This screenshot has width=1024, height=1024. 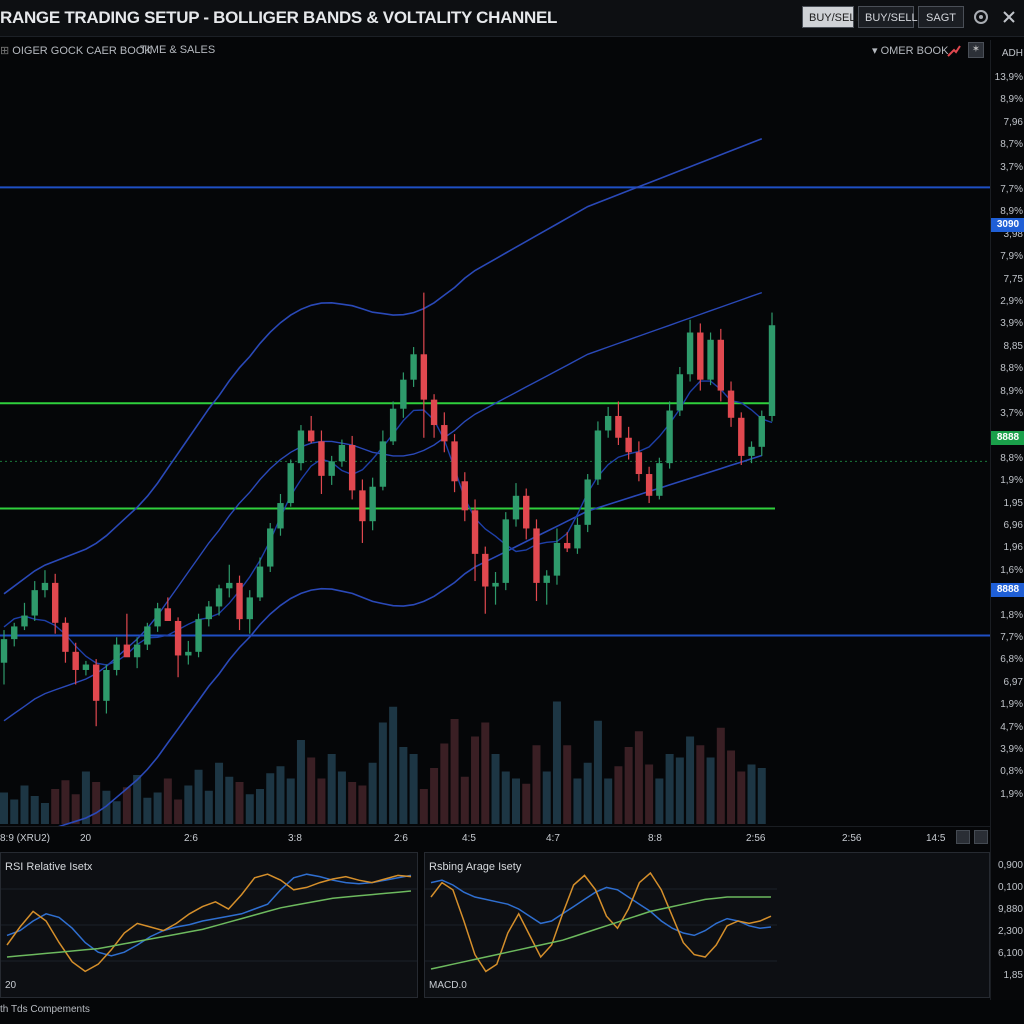 What do you see at coordinates (954, 51) in the screenshot?
I see `draw-tool-icon` at bounding box center [954, 51].